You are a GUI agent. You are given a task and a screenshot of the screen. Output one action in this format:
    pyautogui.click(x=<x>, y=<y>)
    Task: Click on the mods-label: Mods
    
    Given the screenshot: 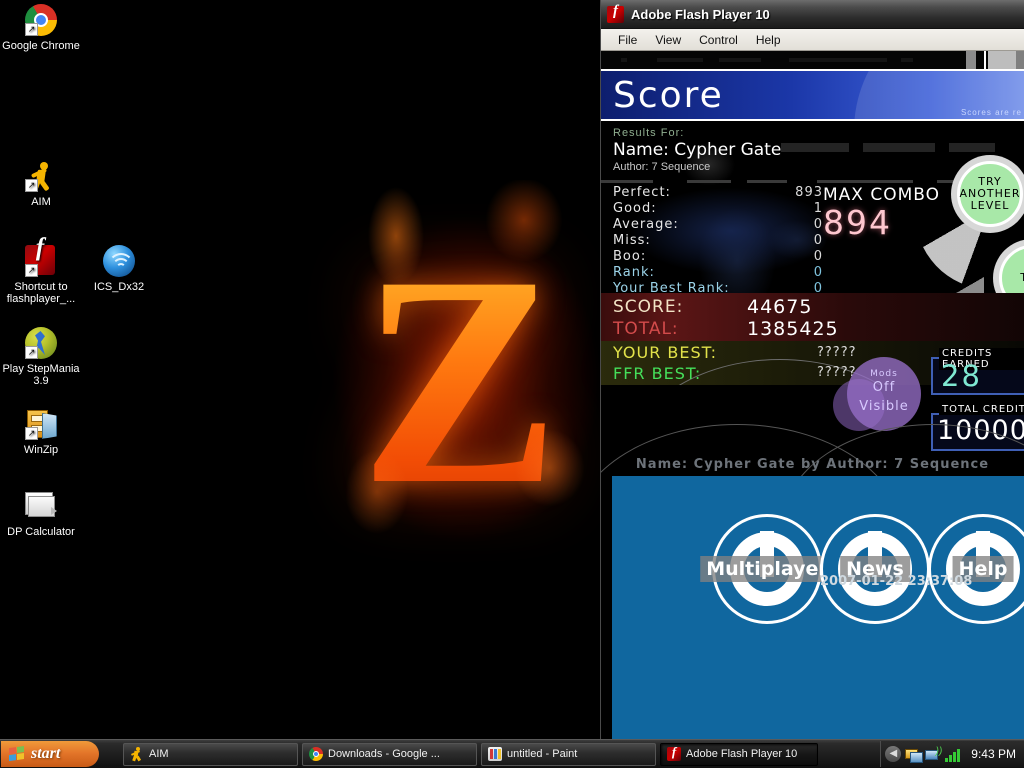 What is the action you would take?
    pyautogui.click(x=884, y=374)
    